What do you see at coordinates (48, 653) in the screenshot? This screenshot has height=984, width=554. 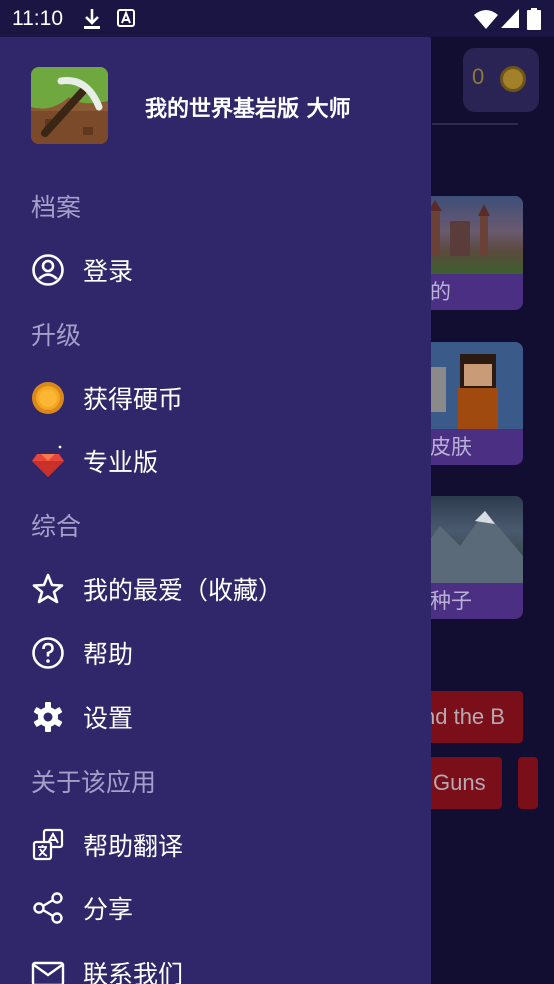 I see `help-circle-icon` at bounding box center [48, 653].